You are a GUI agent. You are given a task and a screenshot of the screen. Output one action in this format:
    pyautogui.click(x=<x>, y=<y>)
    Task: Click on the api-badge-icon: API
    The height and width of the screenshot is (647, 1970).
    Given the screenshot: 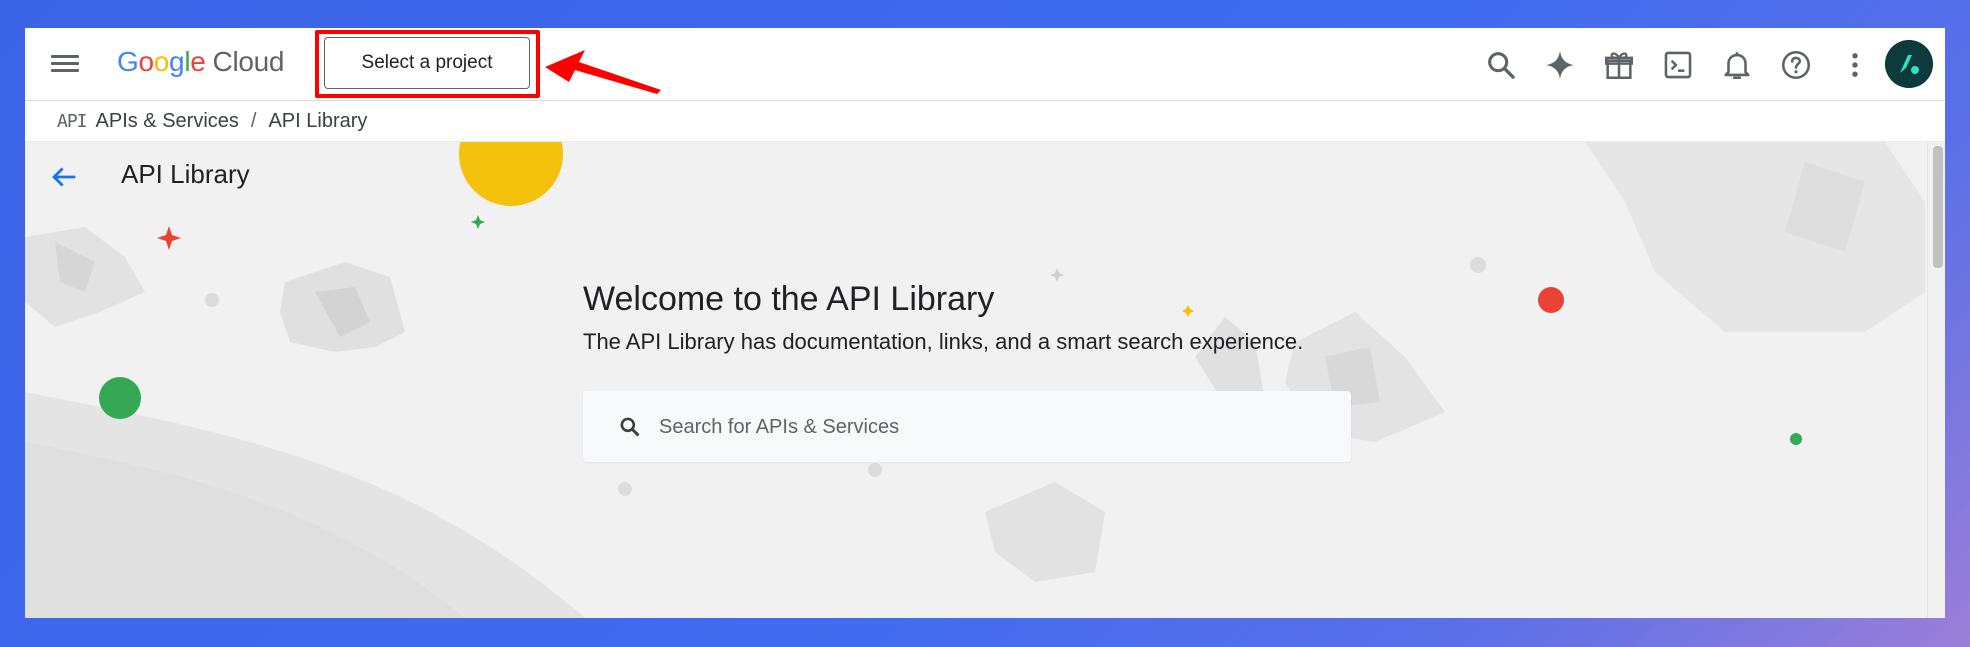 What is the action you would take?
    pyautogui.click(x=72, y=121)
    